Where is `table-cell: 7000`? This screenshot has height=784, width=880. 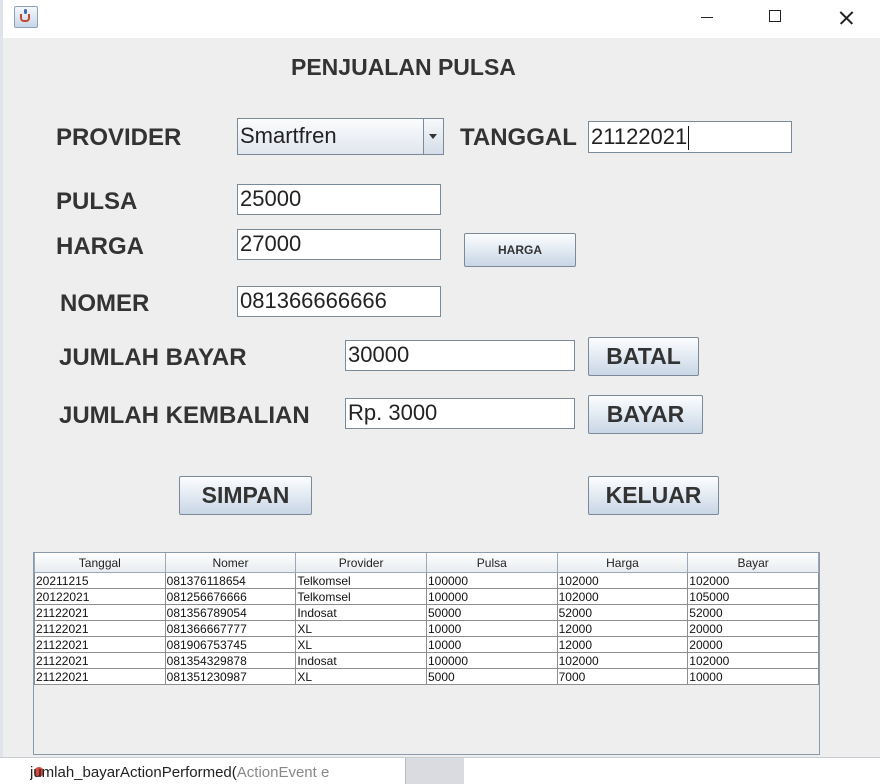
table-cell: 7000 is located at coordinates (622, 676).